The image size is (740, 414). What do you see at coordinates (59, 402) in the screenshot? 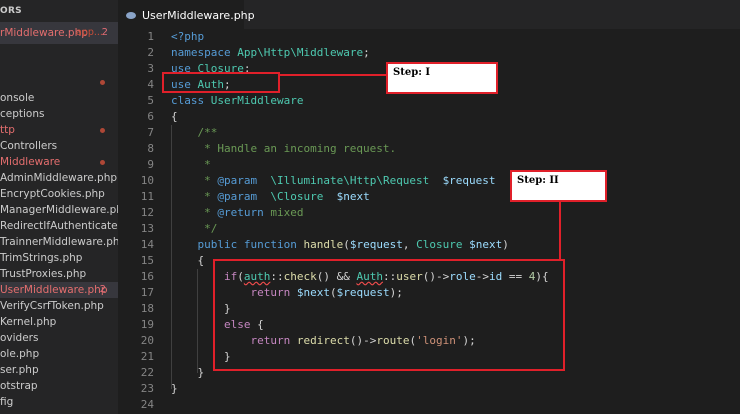
I see `file-tree-item: fig` at bounding box center [59, 402].